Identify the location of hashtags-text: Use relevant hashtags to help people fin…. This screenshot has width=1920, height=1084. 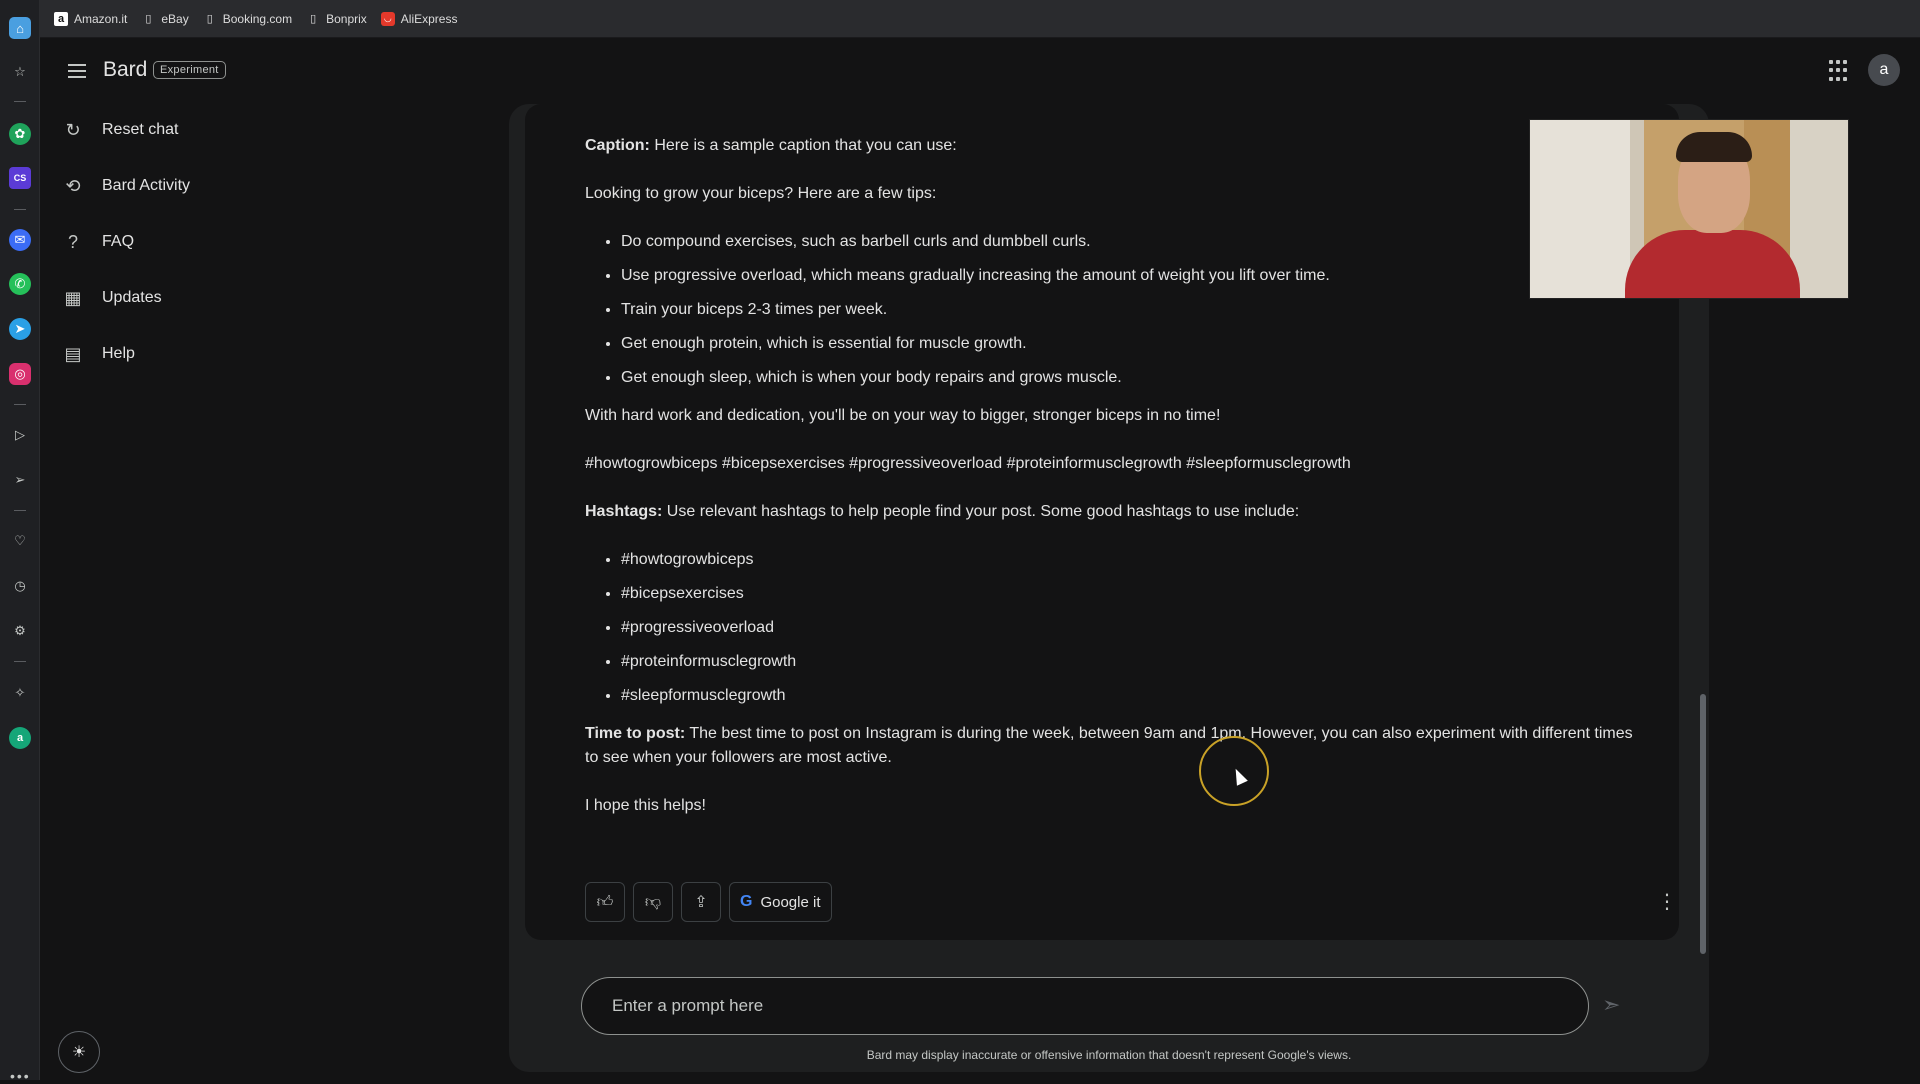
(981, 511).